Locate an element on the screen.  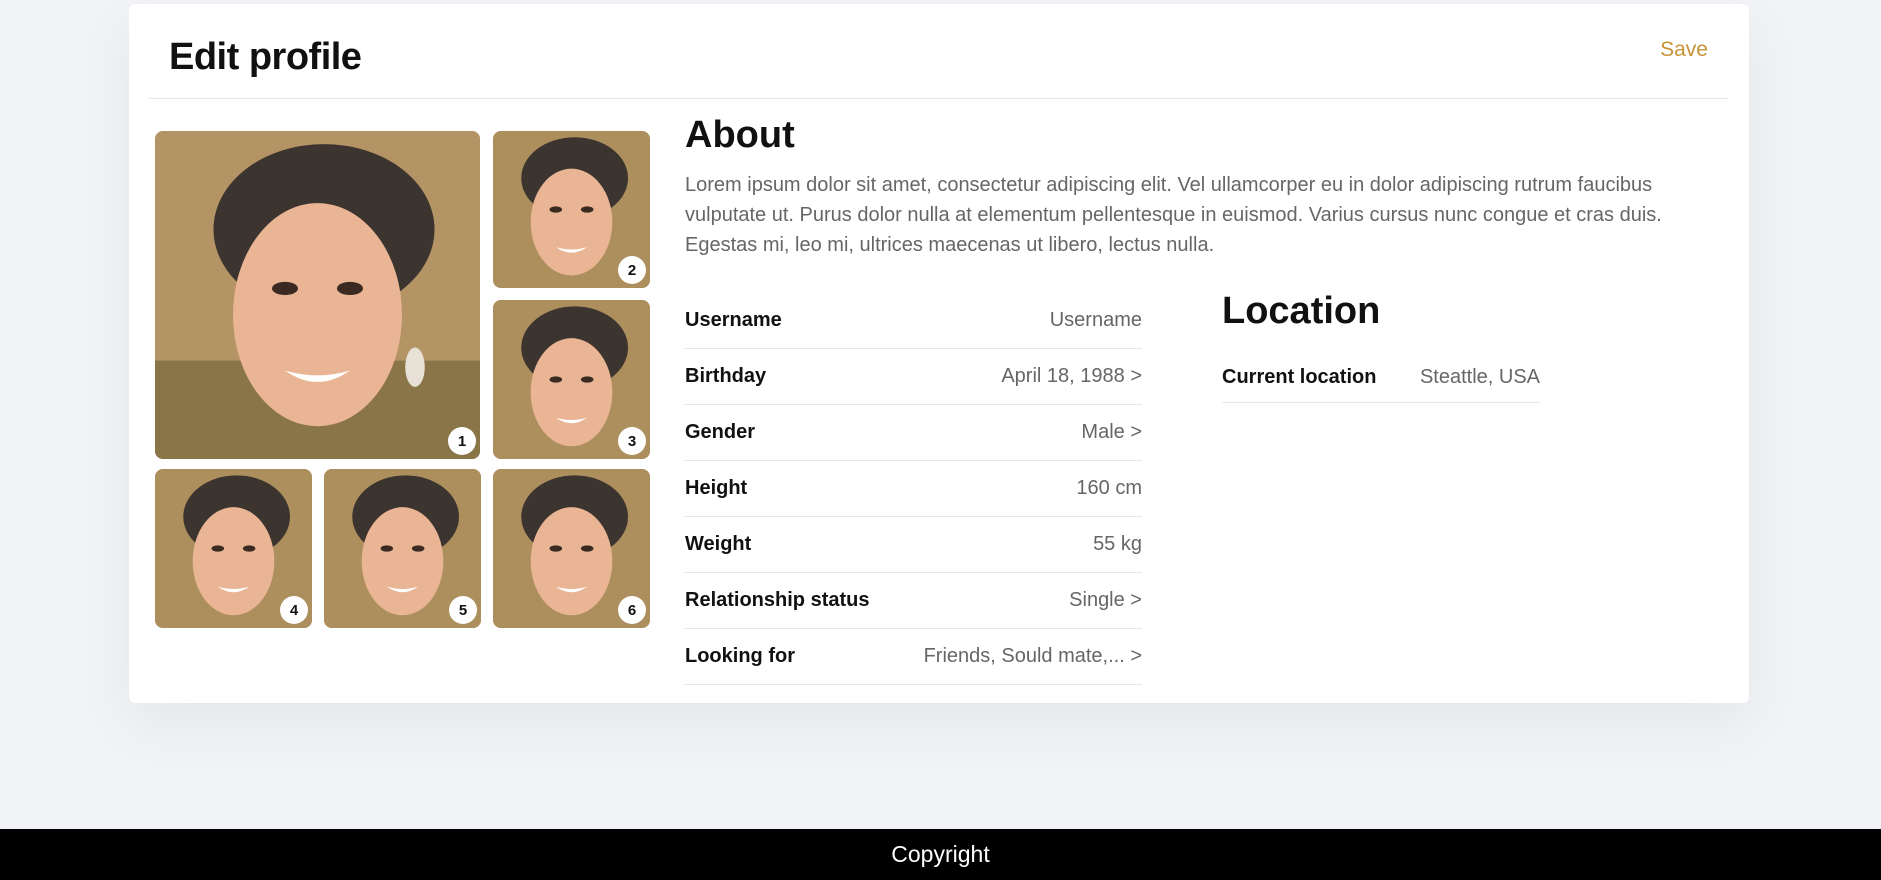
photo-1: 1 is located at coordinates (317, 295).